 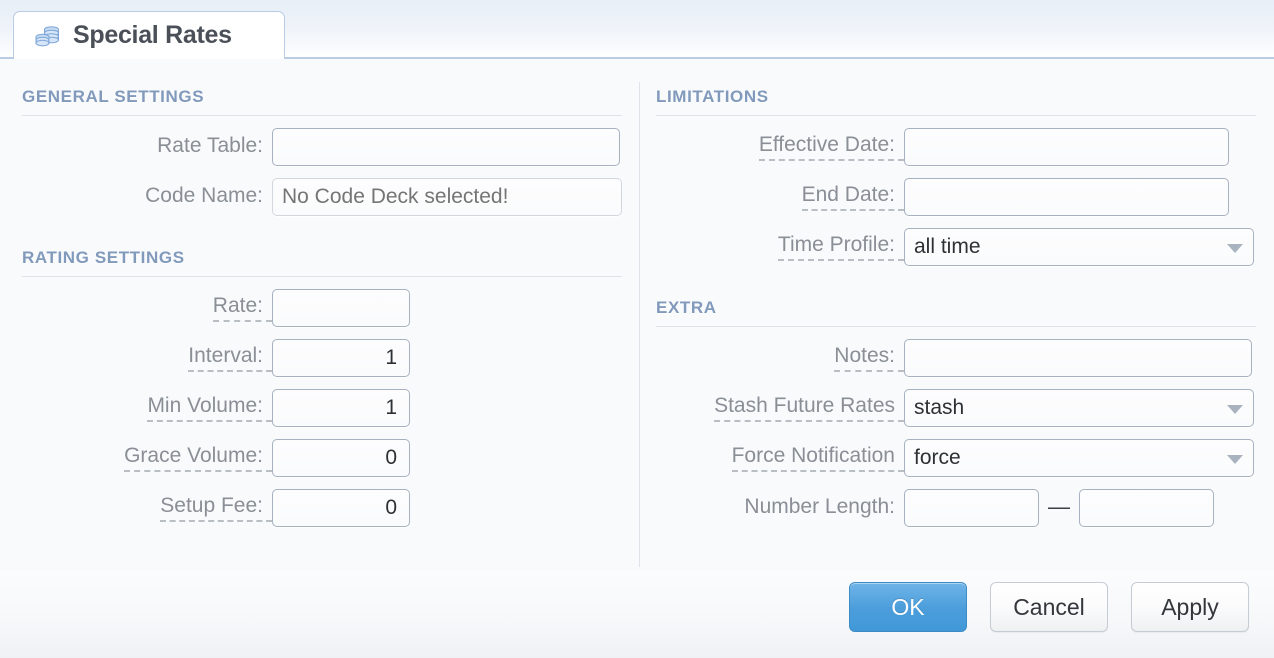 I want to click on label-interval: Interval:, so click(x=230, y=358).